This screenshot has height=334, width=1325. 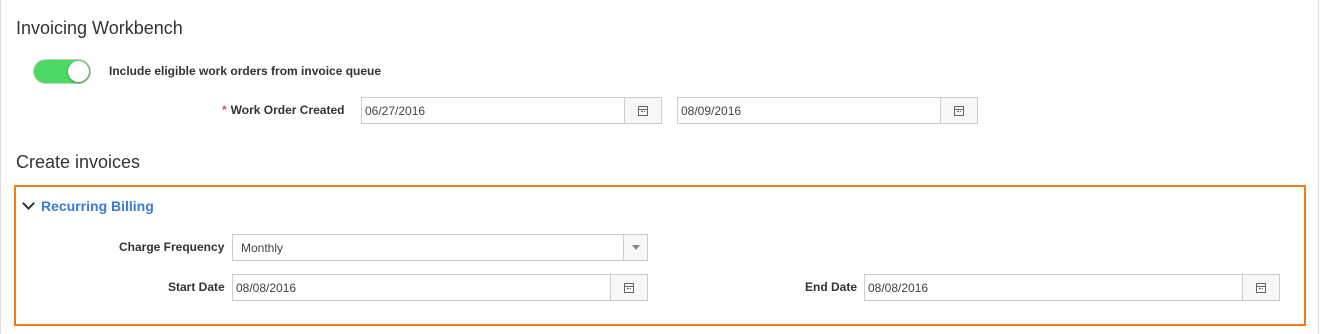 I want to click on create-invoices-title: Create invoices, so click(x=78, y=162).